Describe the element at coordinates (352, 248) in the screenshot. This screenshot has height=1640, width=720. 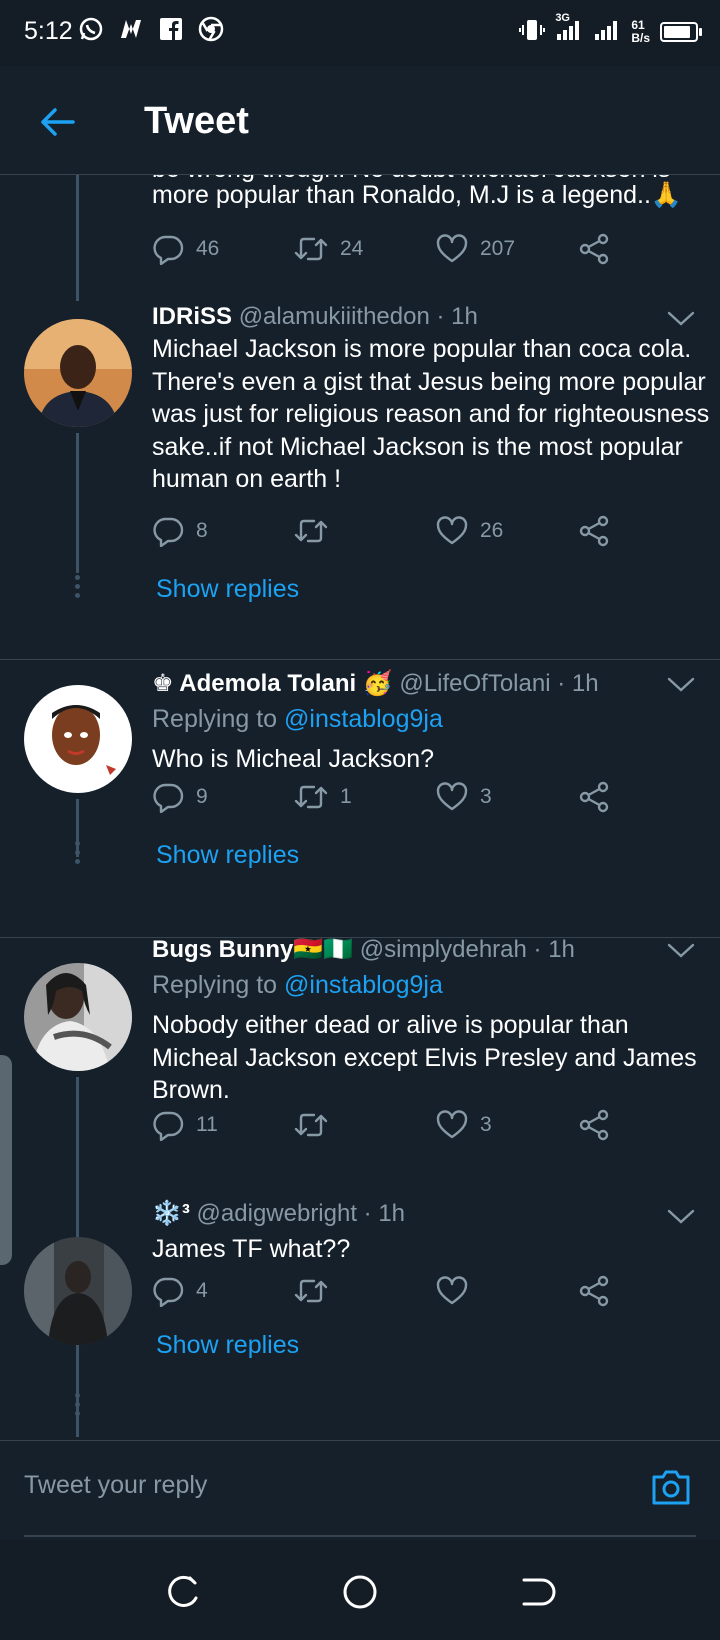
I see `retweet-count: 24` at that location.